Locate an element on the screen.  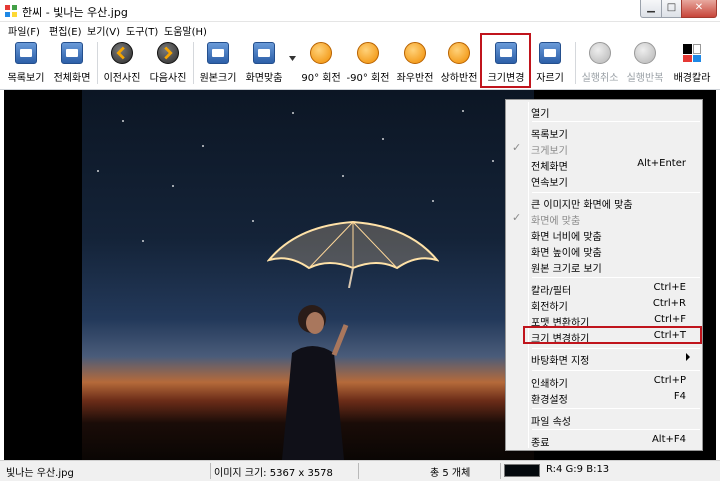
ctx-set-wallpaper-label: 바탕화면 지정 is located at coordinates (560, 361).